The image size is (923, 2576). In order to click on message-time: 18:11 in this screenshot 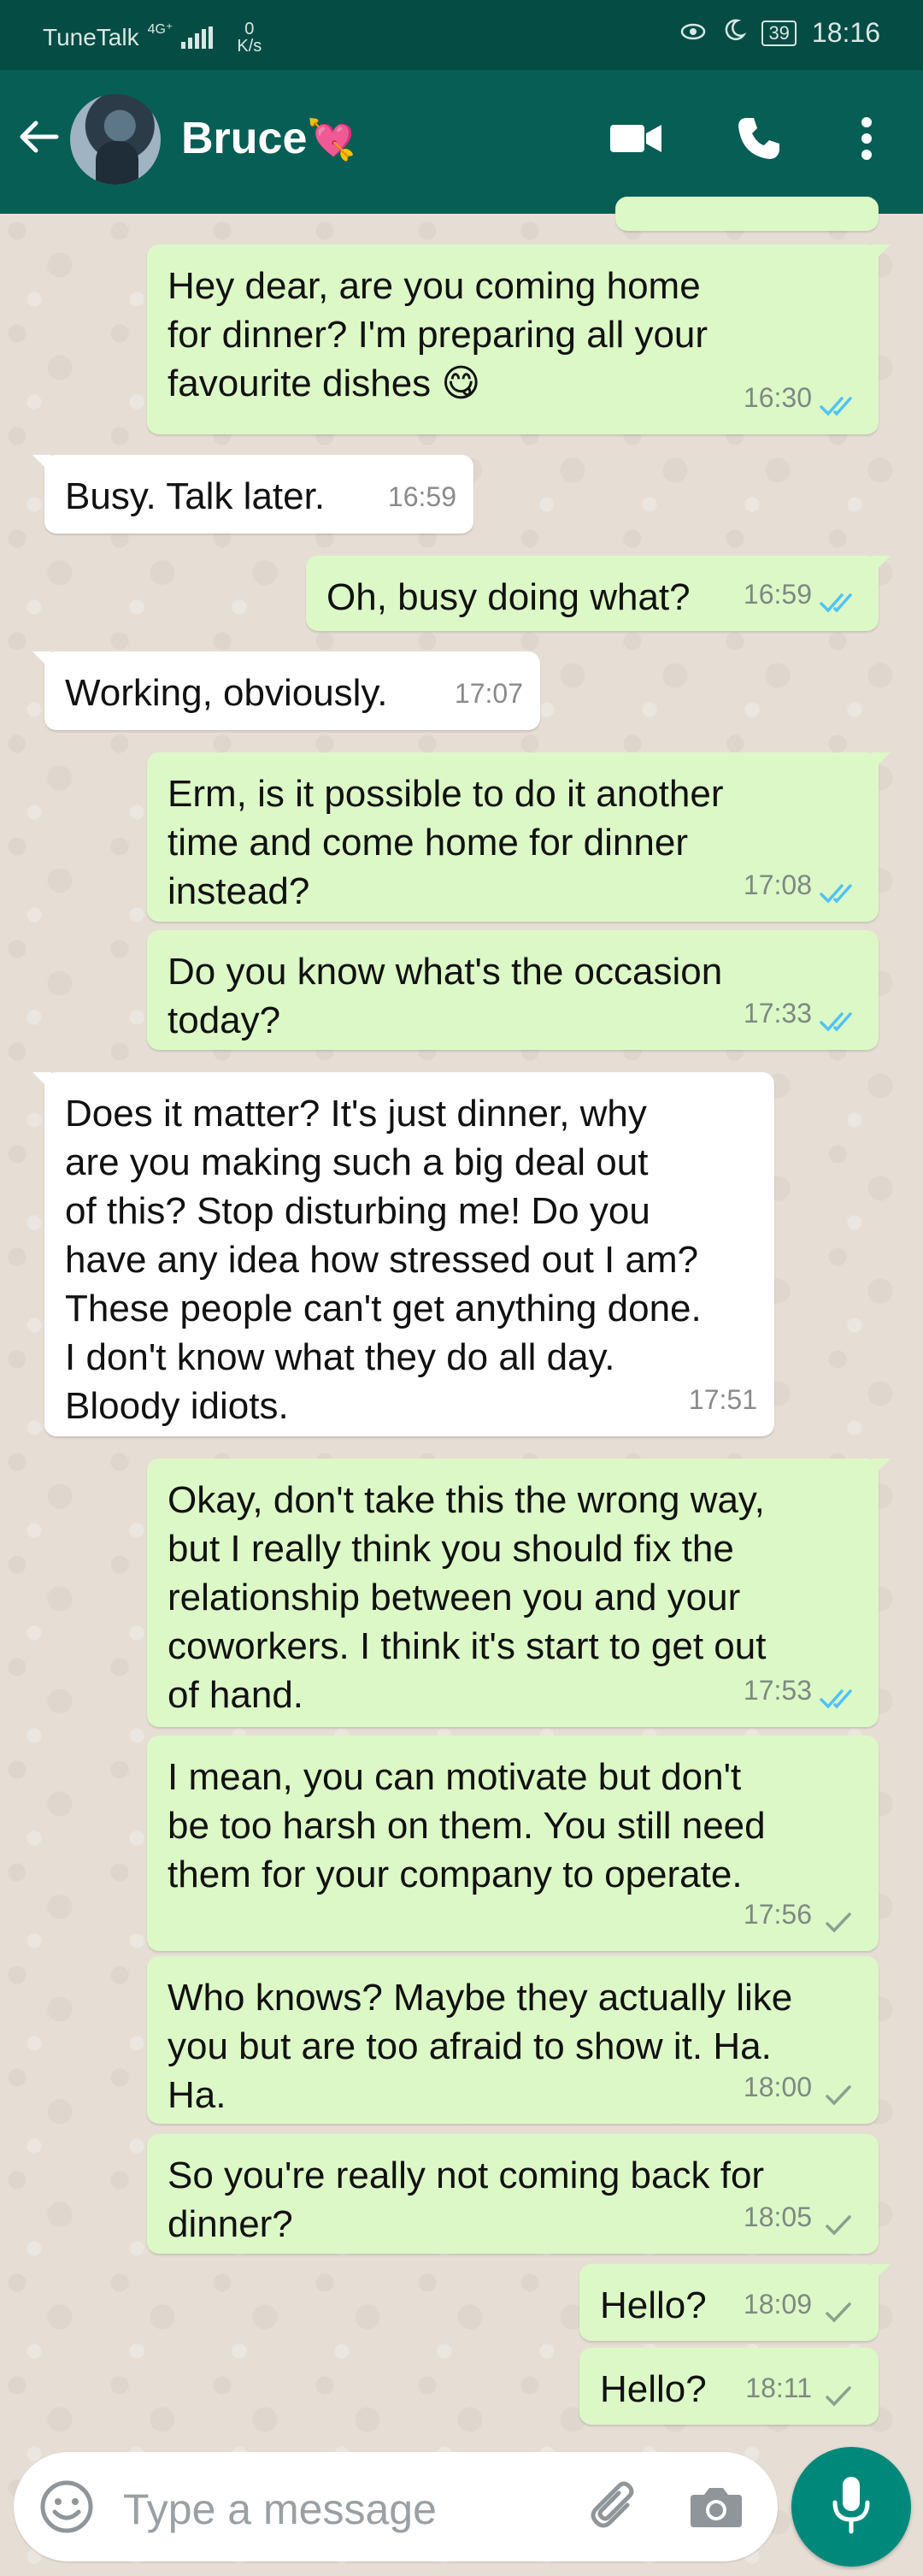, I will do `click(778, 2388)`.